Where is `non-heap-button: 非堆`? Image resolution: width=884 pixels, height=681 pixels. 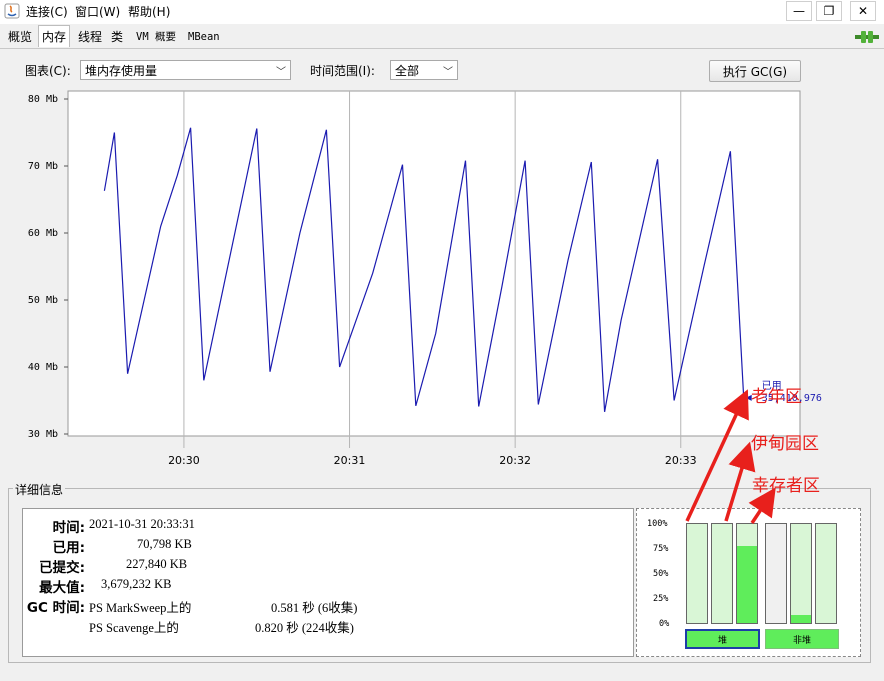
non-heap-button: 非堆 is located at coordinates (802, 639).